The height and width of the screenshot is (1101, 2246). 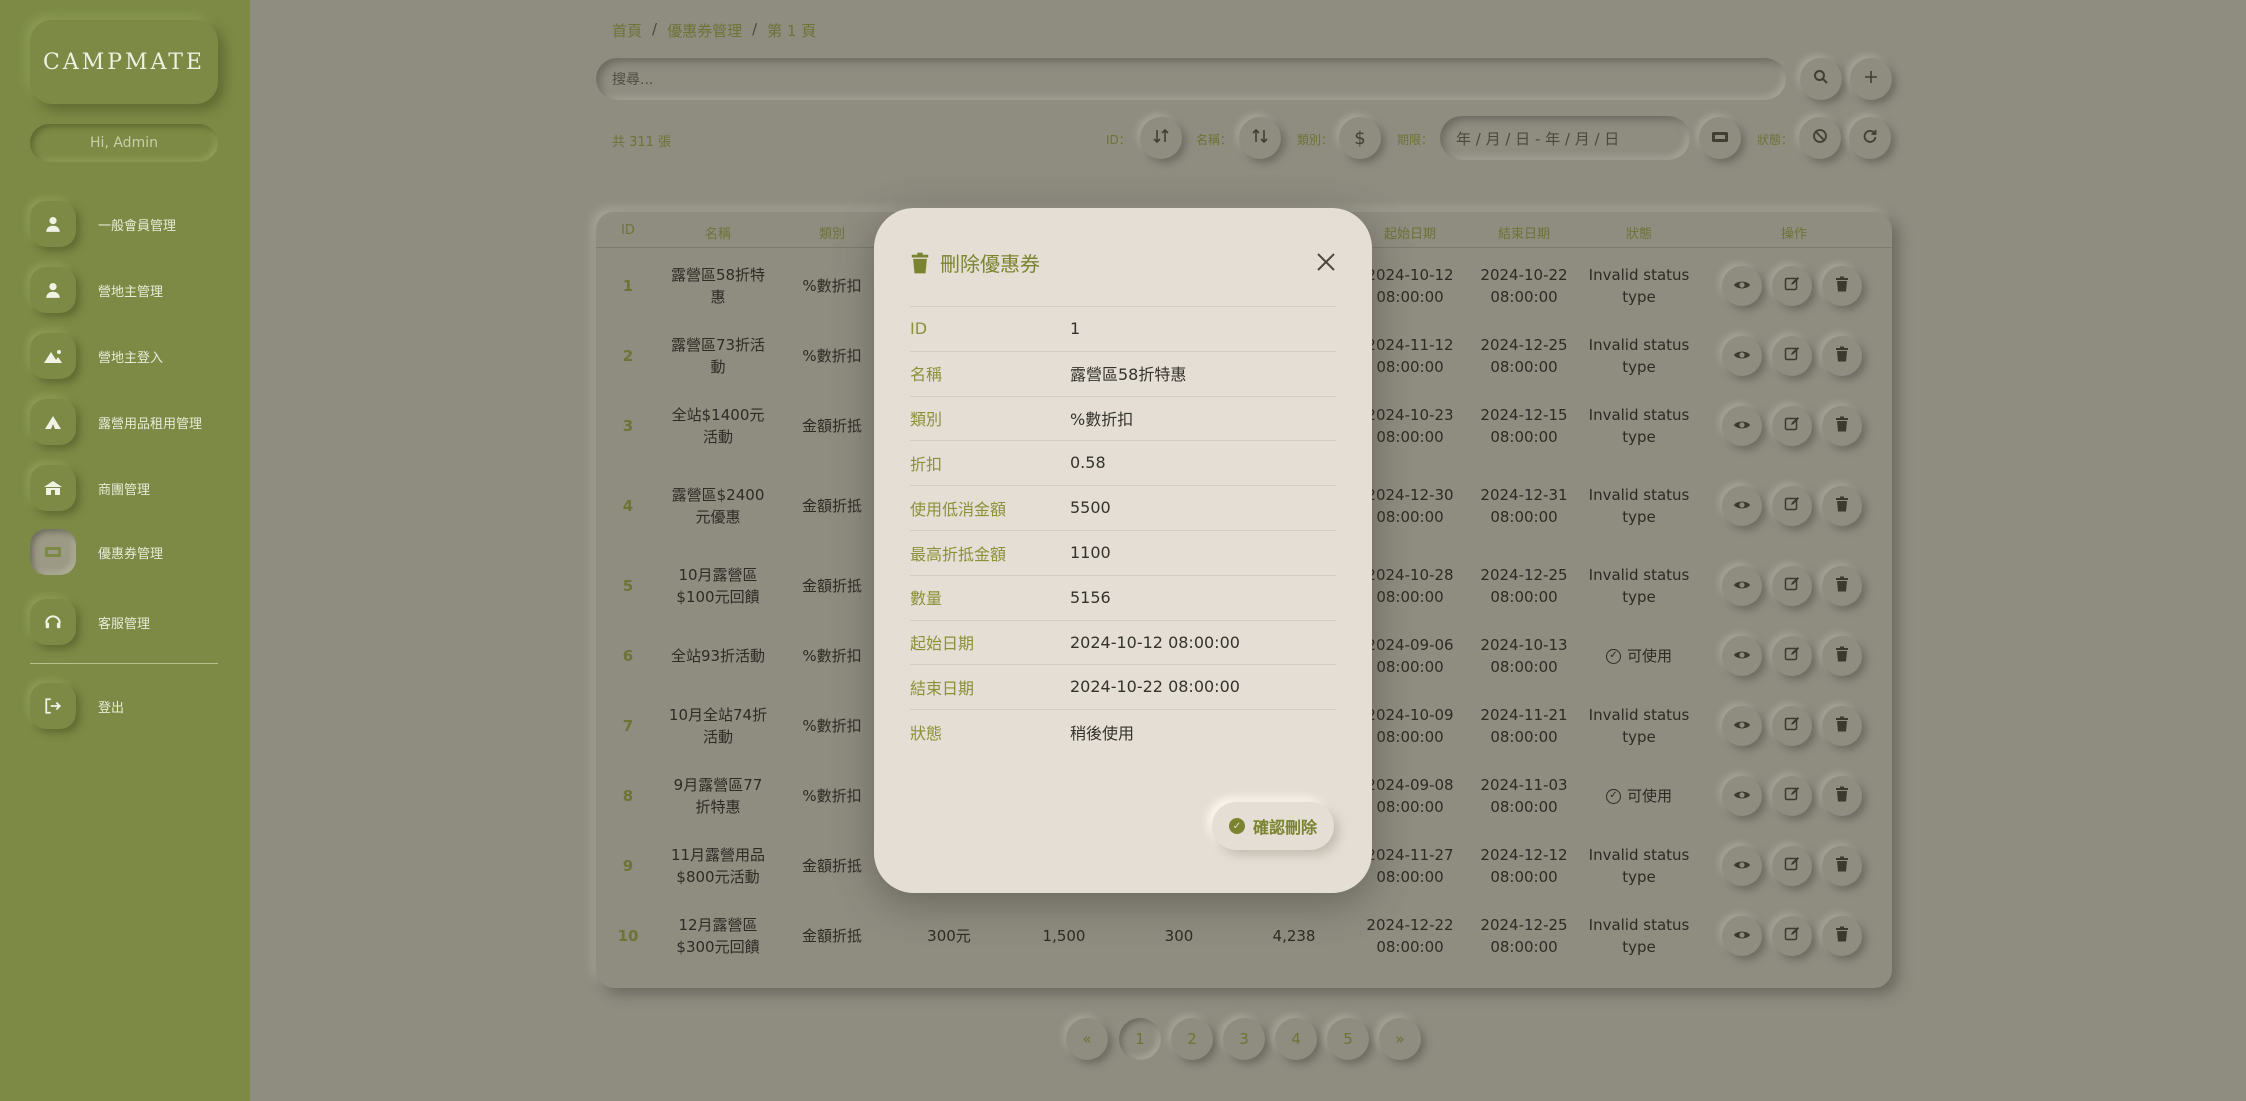 What do you see at coordinates (96, 552) in the screenshot?
I see `sidebar-item-coupons: 優惠券管理` at bounding box center [96, 552].